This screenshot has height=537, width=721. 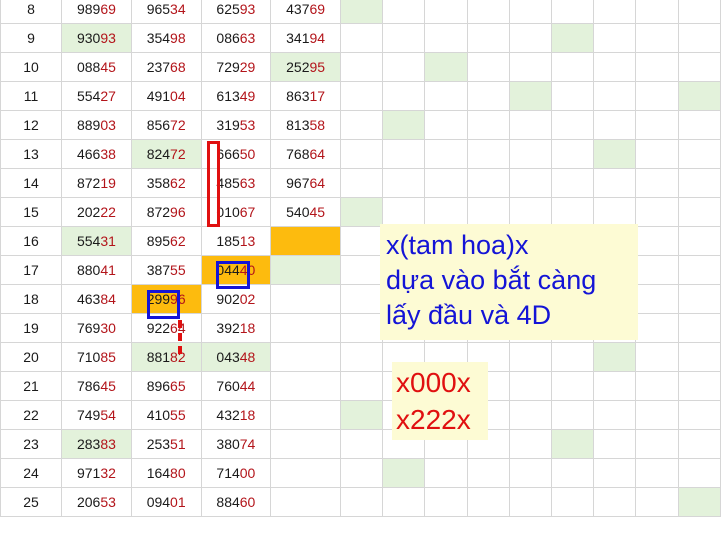 I want to click on row-index: 14, so click(x=31, y=183).